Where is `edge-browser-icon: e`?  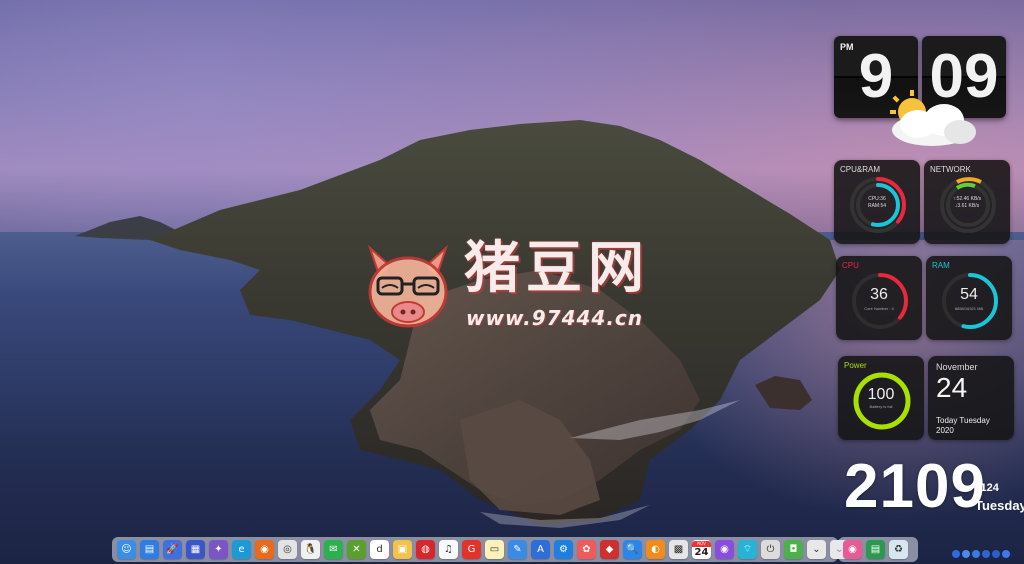
edge-browser-icon: e is located at coordinates (241, 549).